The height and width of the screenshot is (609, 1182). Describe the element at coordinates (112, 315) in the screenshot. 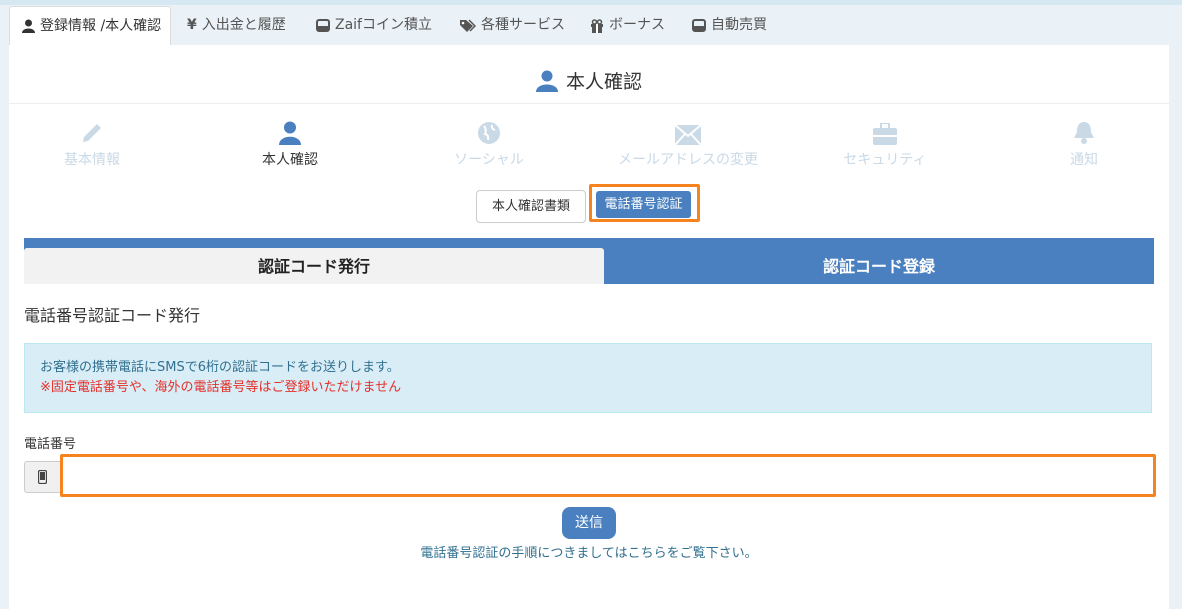

I see `section-title: 電話番号認証コード発行` at that location.